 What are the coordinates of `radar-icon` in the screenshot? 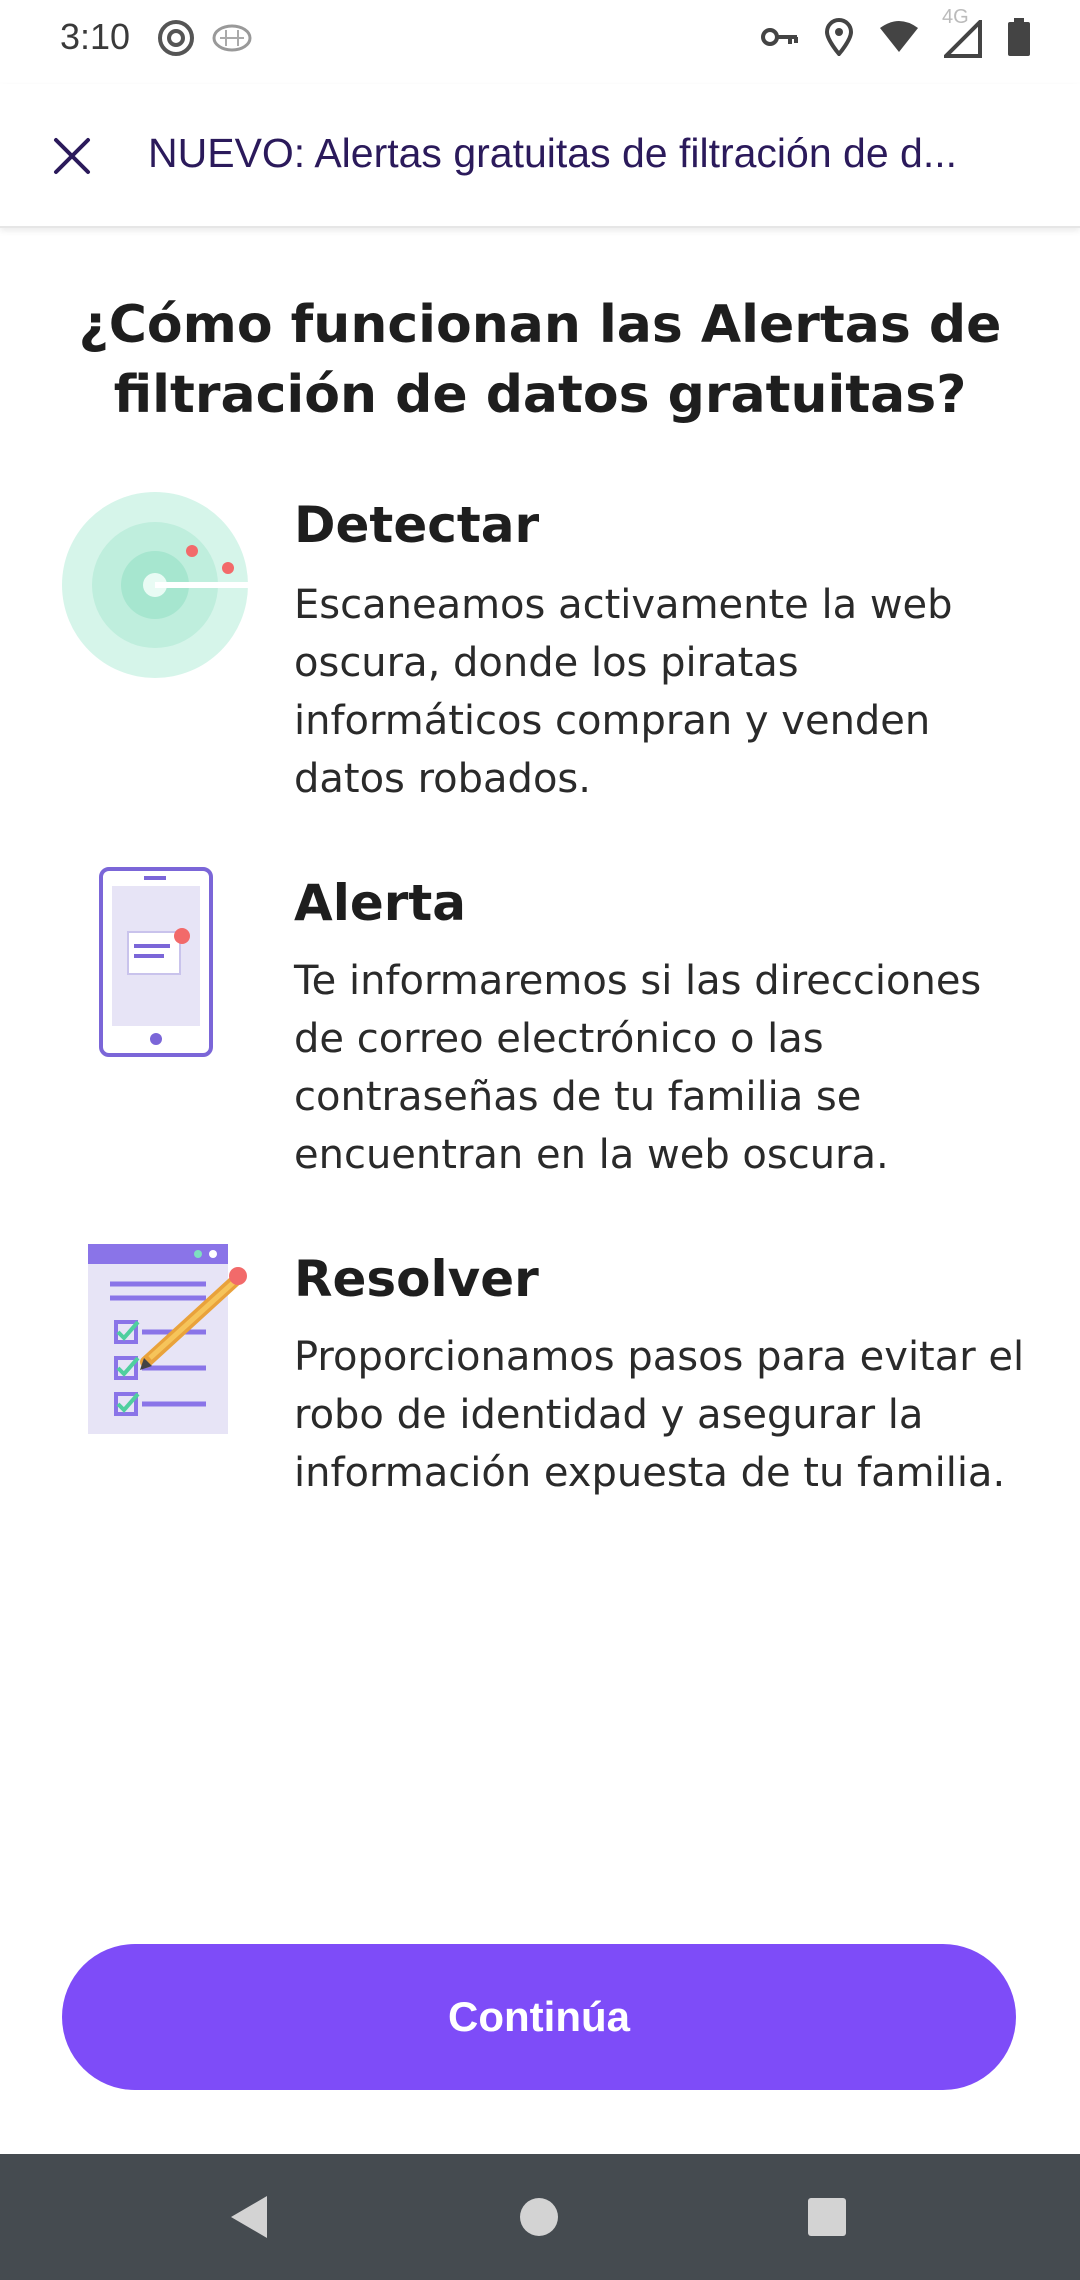 It's located at (155, 587).